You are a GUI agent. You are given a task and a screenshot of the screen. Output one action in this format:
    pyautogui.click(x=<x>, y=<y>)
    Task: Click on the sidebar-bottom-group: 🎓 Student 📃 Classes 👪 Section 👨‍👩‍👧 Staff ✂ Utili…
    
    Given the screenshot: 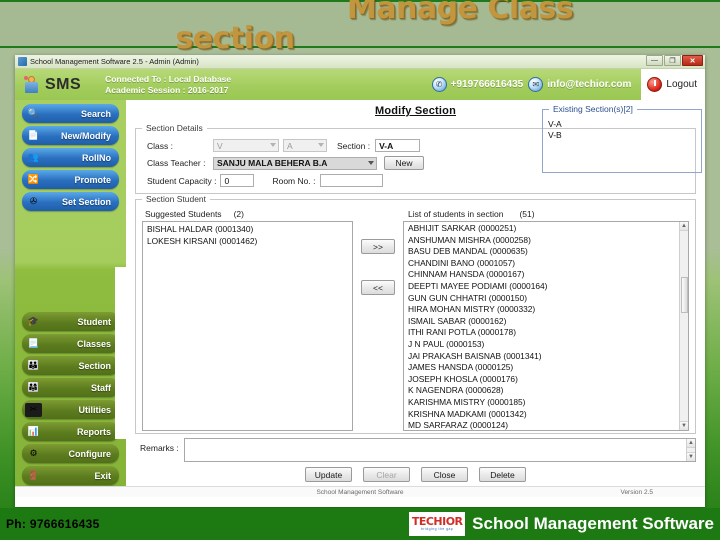 What is the action you would take?
    pyautogui.click(x=70, y=401)
    